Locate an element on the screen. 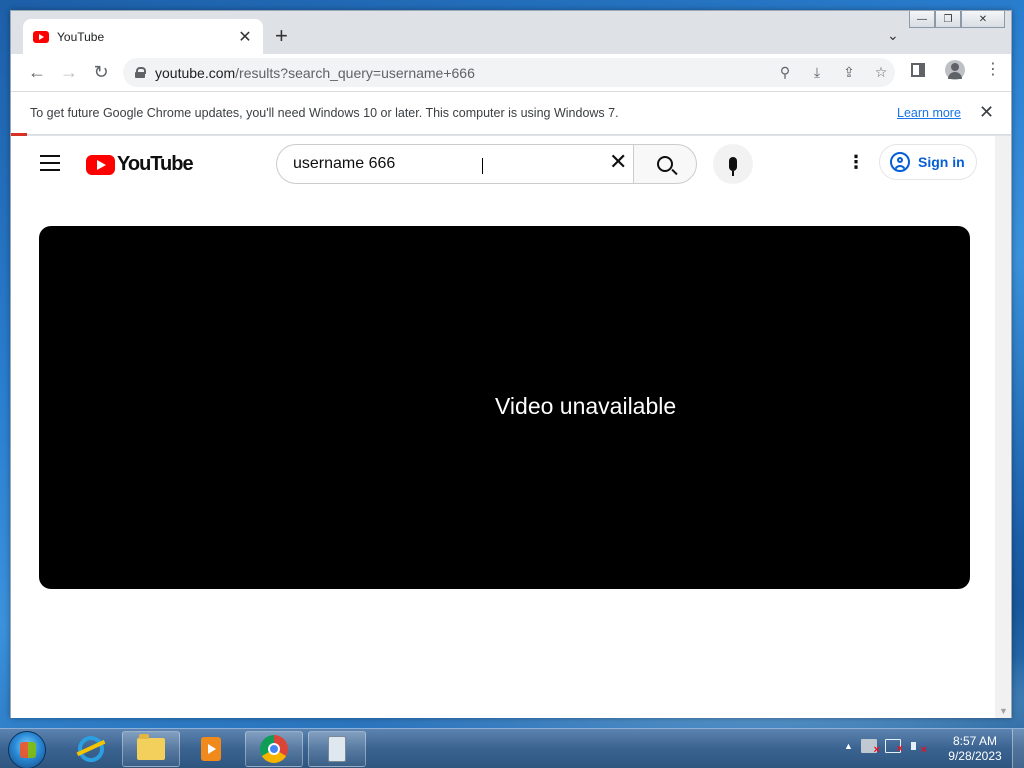 The width and height of the screenshot is (1024, 768). omnibox-actions: ⚲ ⤓ ⇪ ☆ is located at coordinates (833, 72).